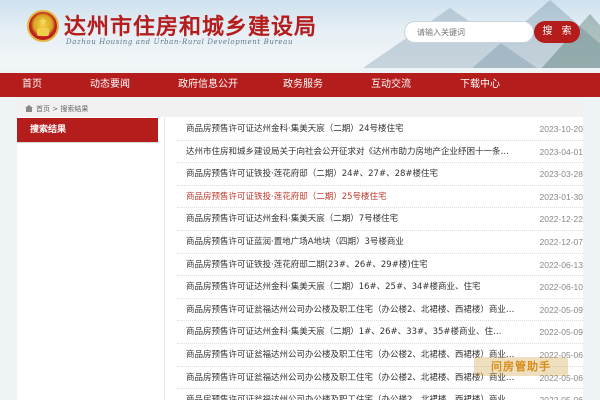 Image resolution: width=600 pixels, height=400 pixels. I want to click on nav-item-home: 首页, so click(32, 85).